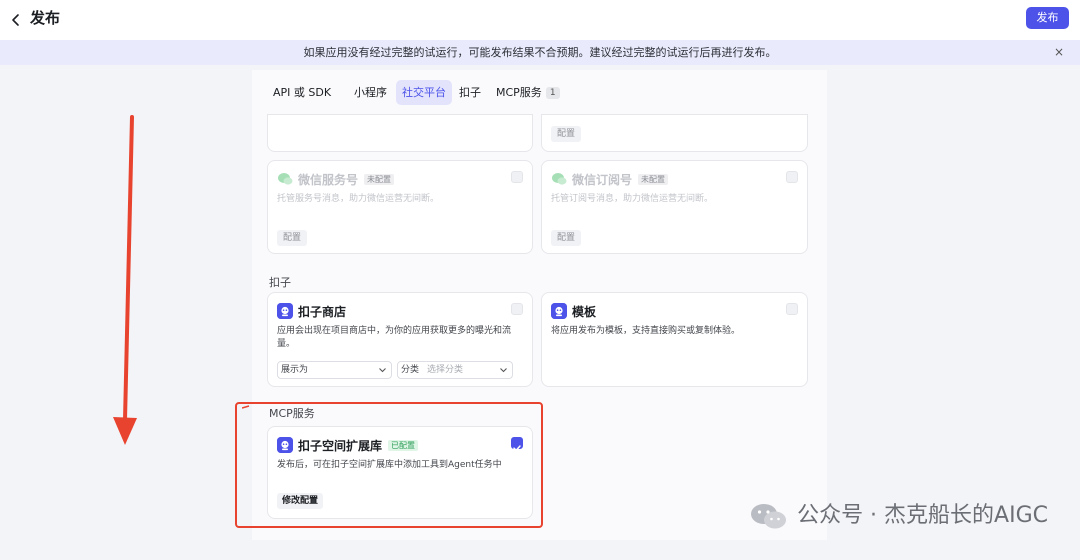 The image size is (1080, 560). I want to click on close-icon: ×, so click(1059, 52).